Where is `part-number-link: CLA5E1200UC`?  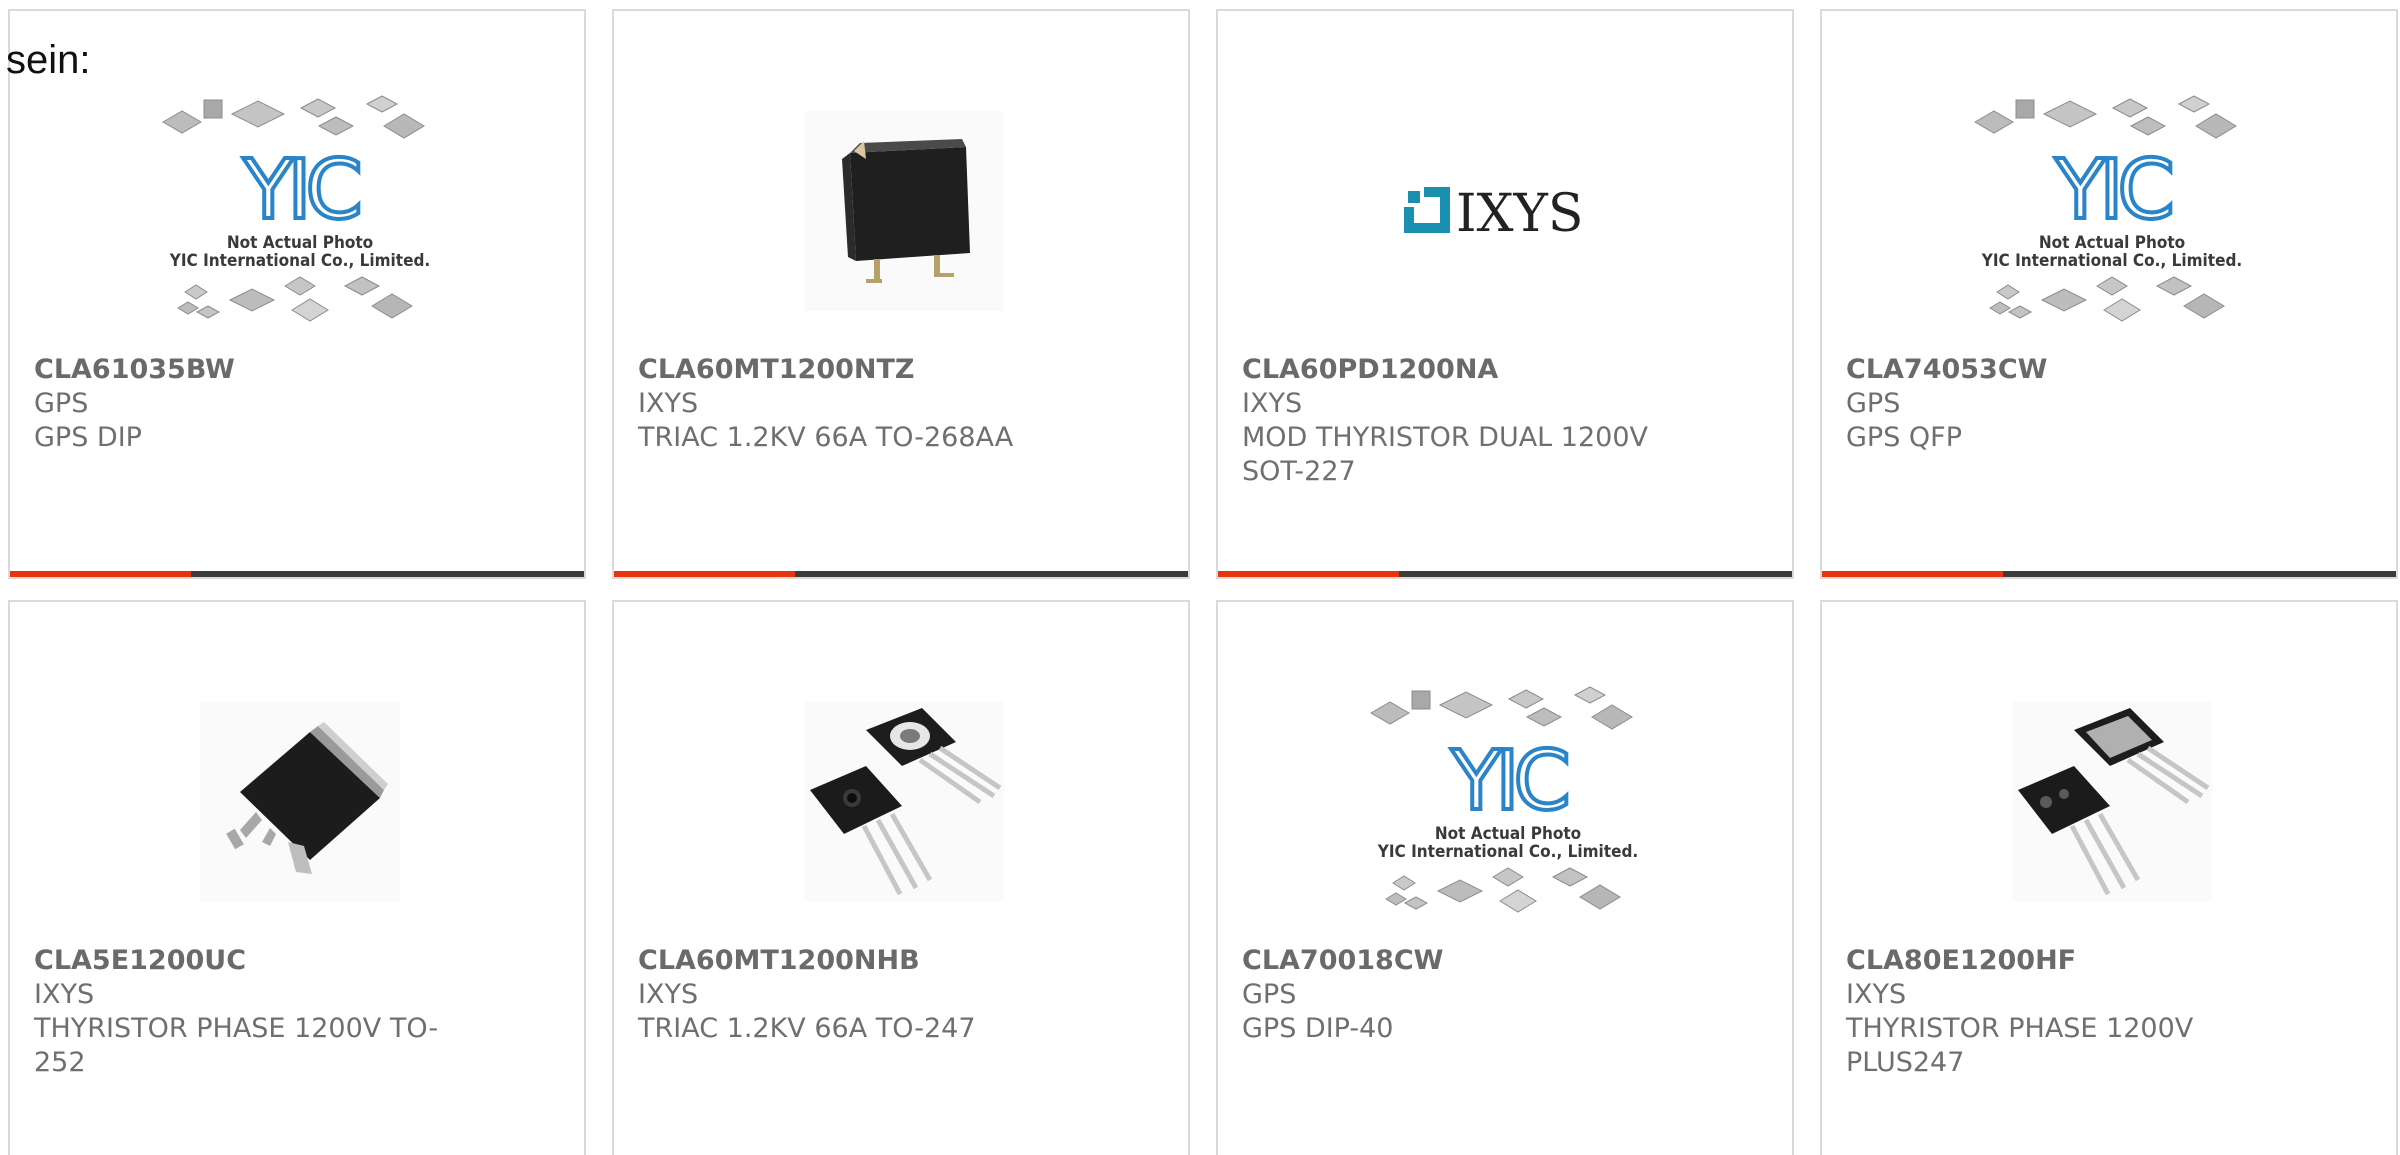 part-number-link: CLA5E1200UC is located at coordinates (244, 961).